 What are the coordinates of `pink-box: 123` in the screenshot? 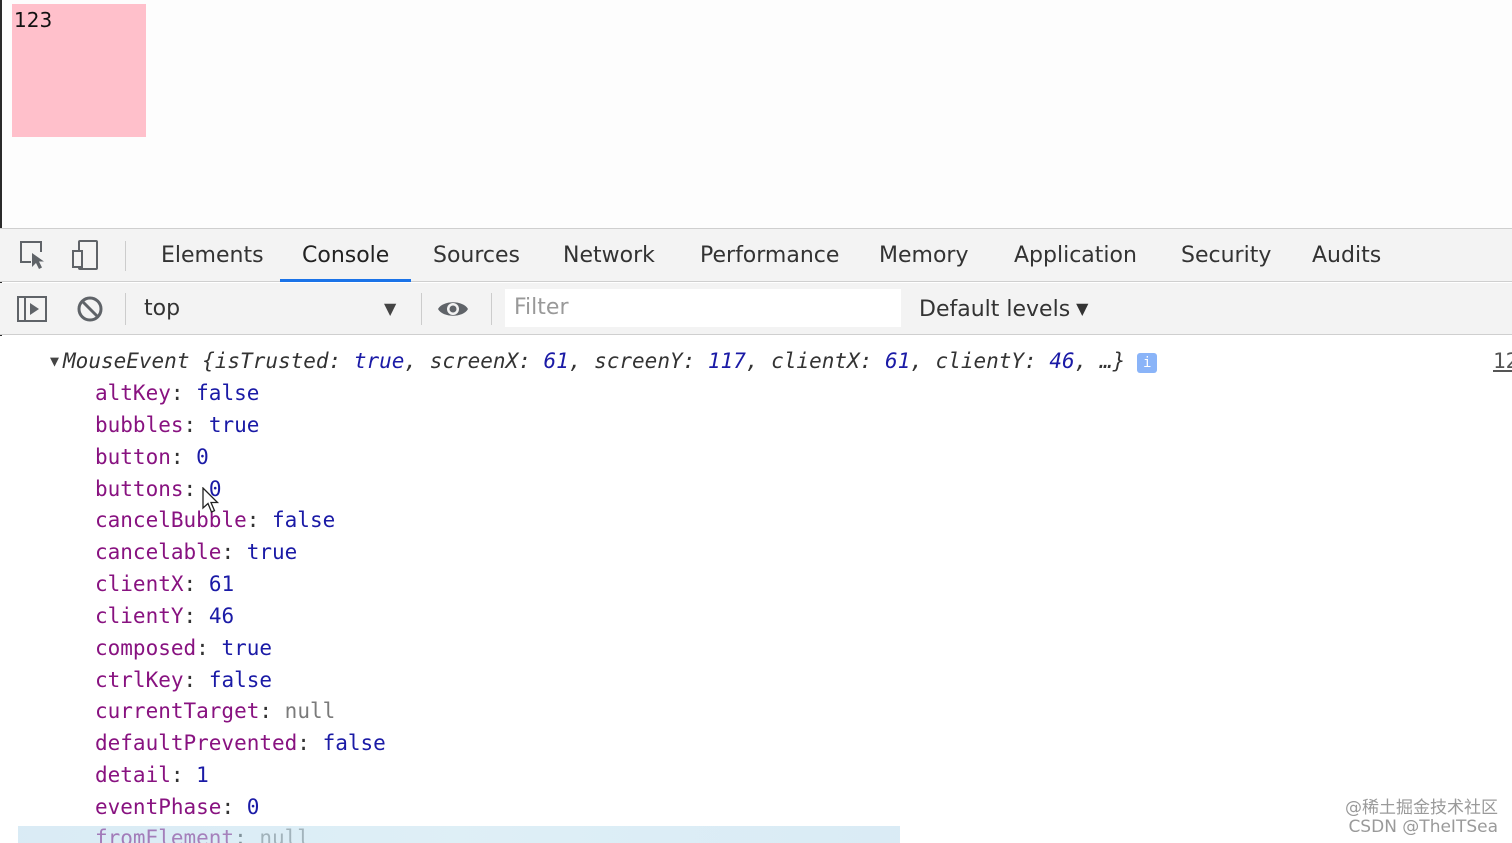 It's located at (79, 70).